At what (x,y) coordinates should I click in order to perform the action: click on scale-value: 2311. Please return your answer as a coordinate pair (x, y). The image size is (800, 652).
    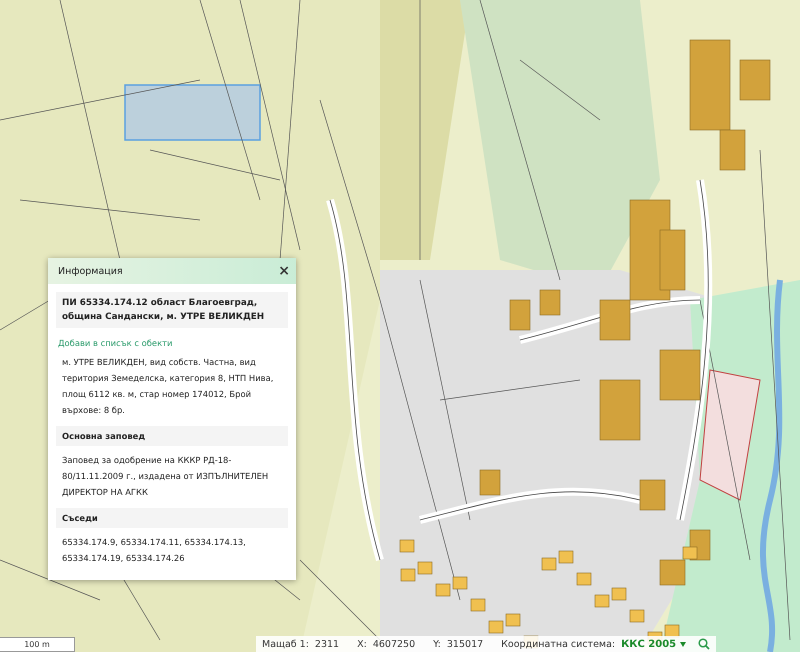
    Looking at the image, I should click on (327, 644).